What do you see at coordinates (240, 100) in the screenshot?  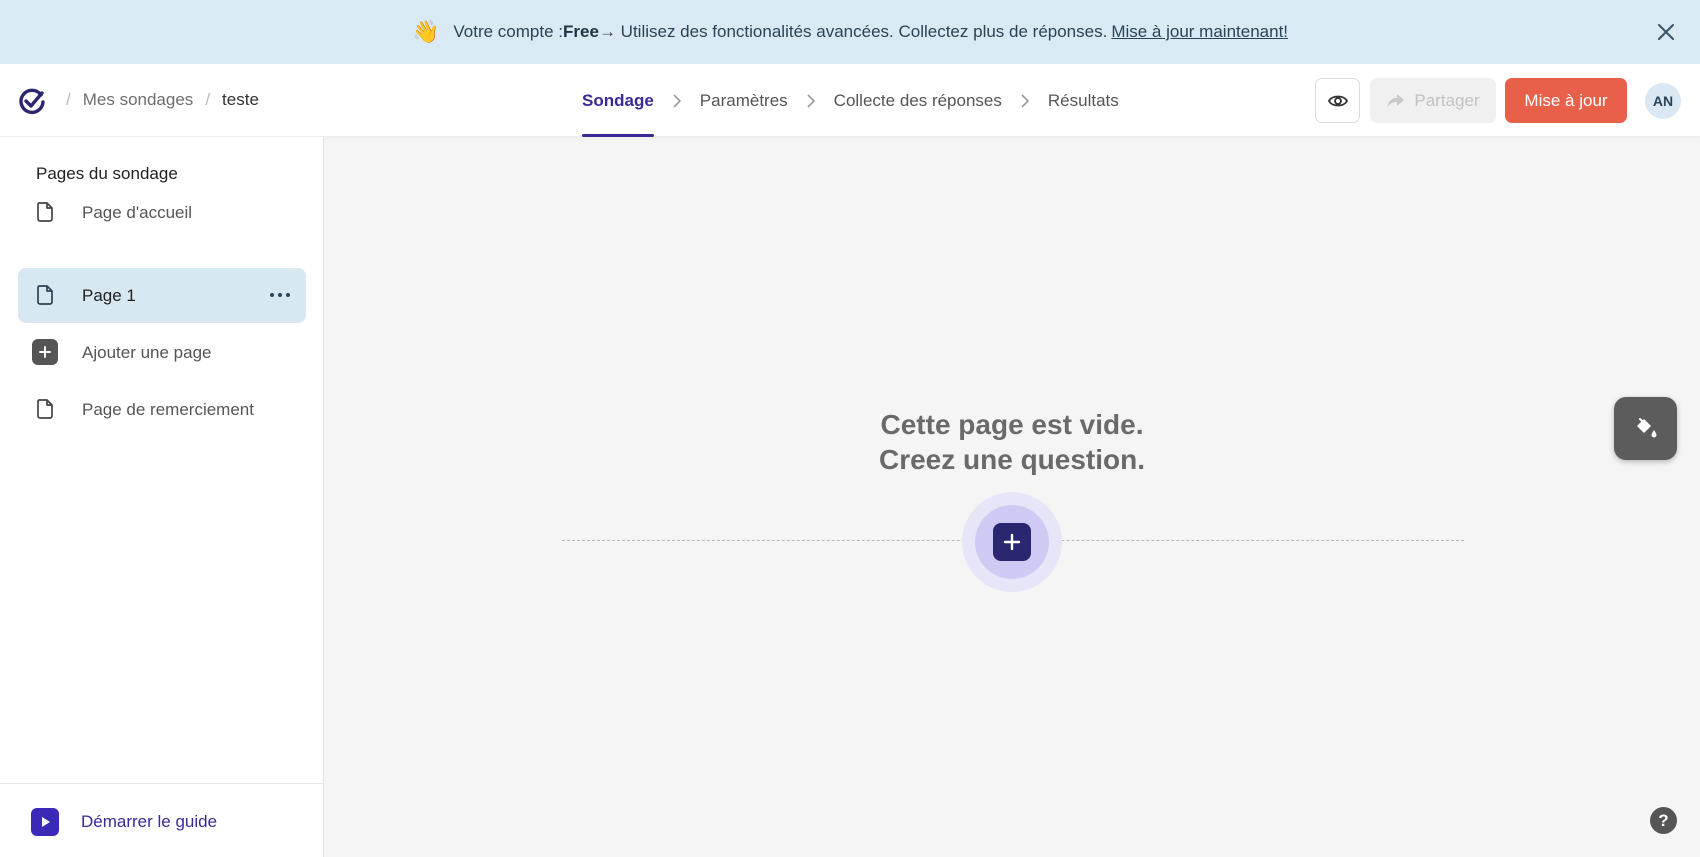 I see `breadcrumb-survey-name: teste` at bounding box center [240, 100].